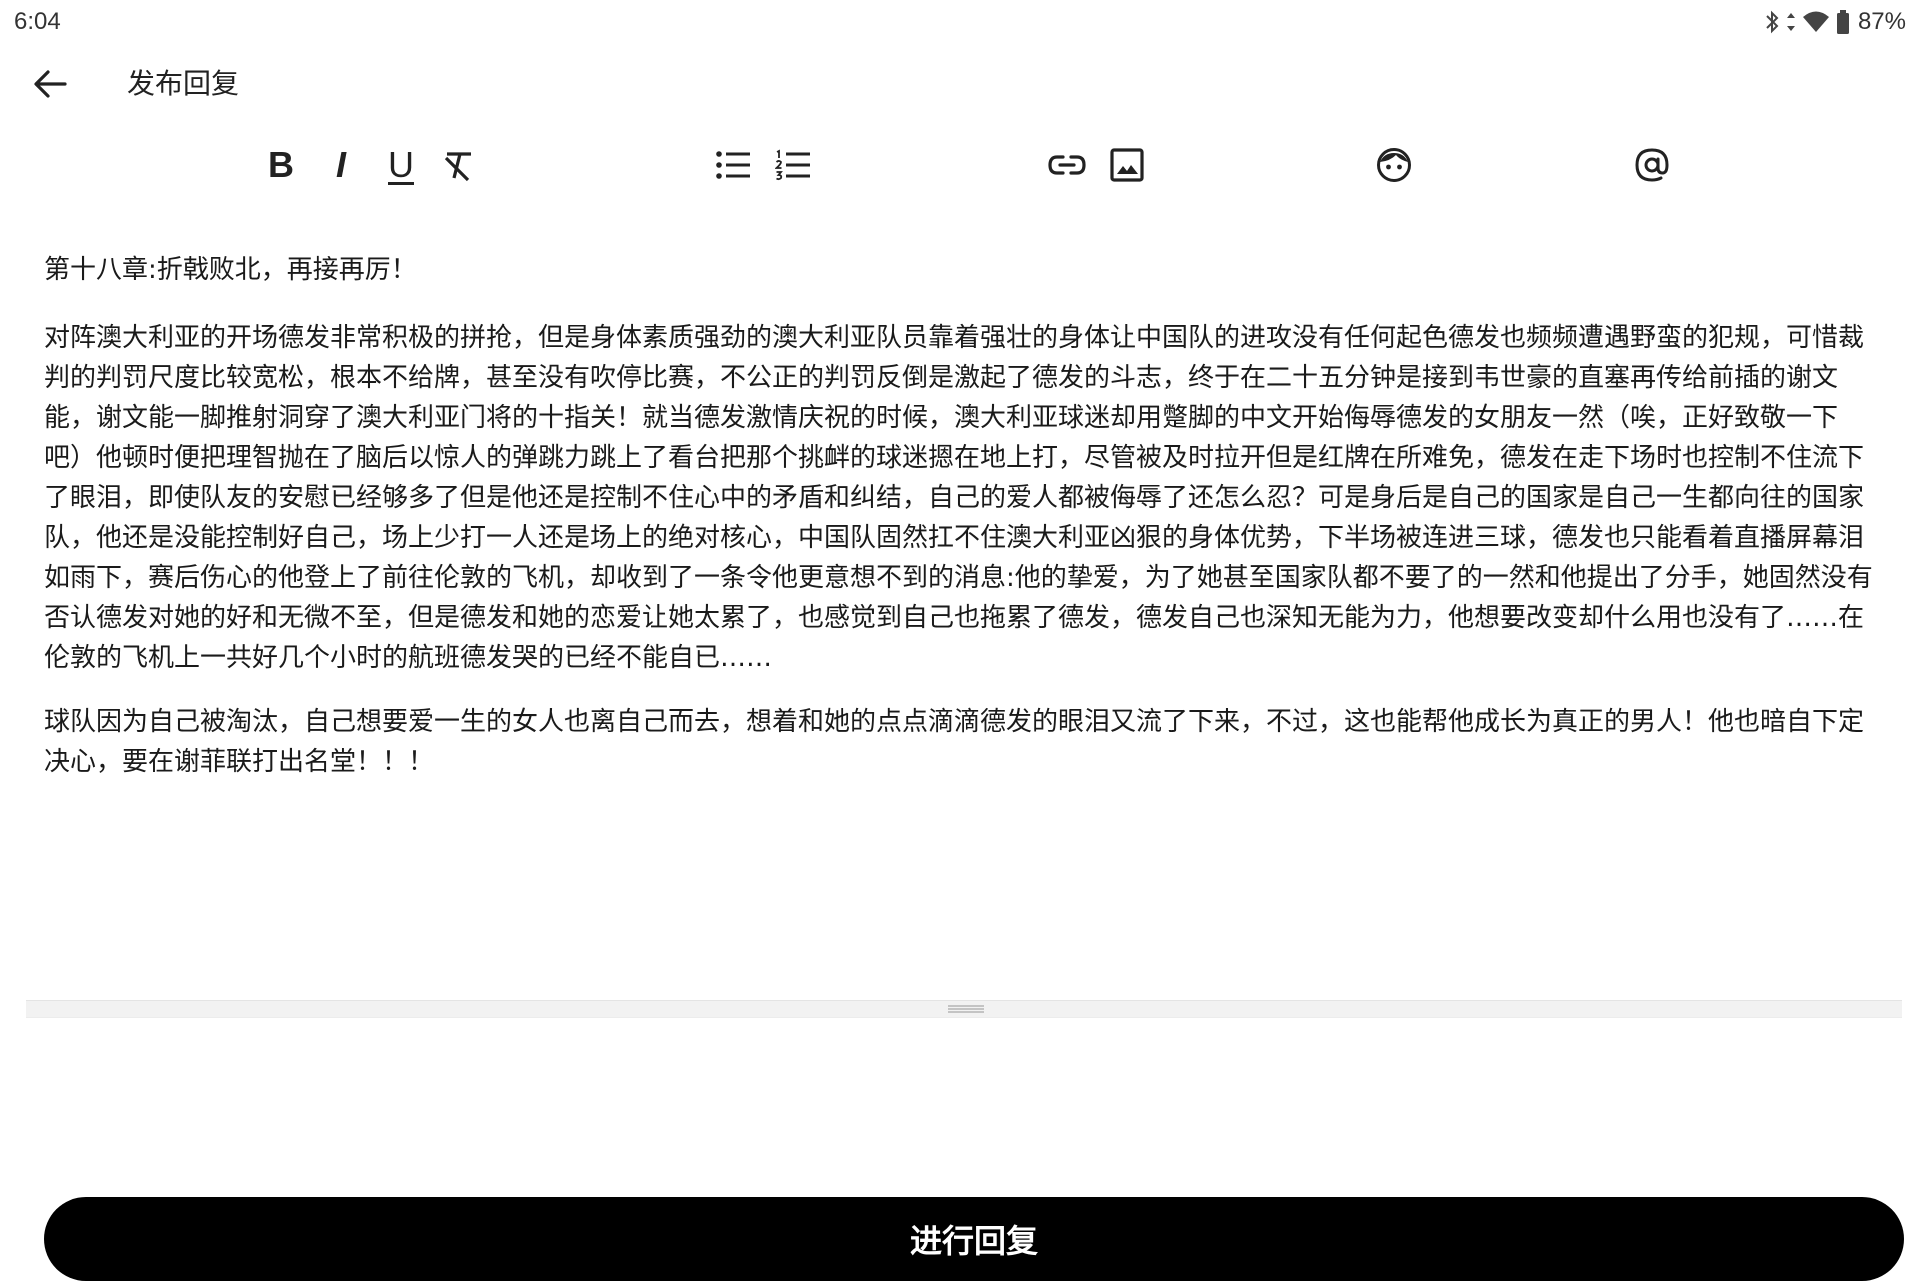  Describe the element at coordinates (1772, 22) in the screenshot. I see `bluetooth-icon` at that location.